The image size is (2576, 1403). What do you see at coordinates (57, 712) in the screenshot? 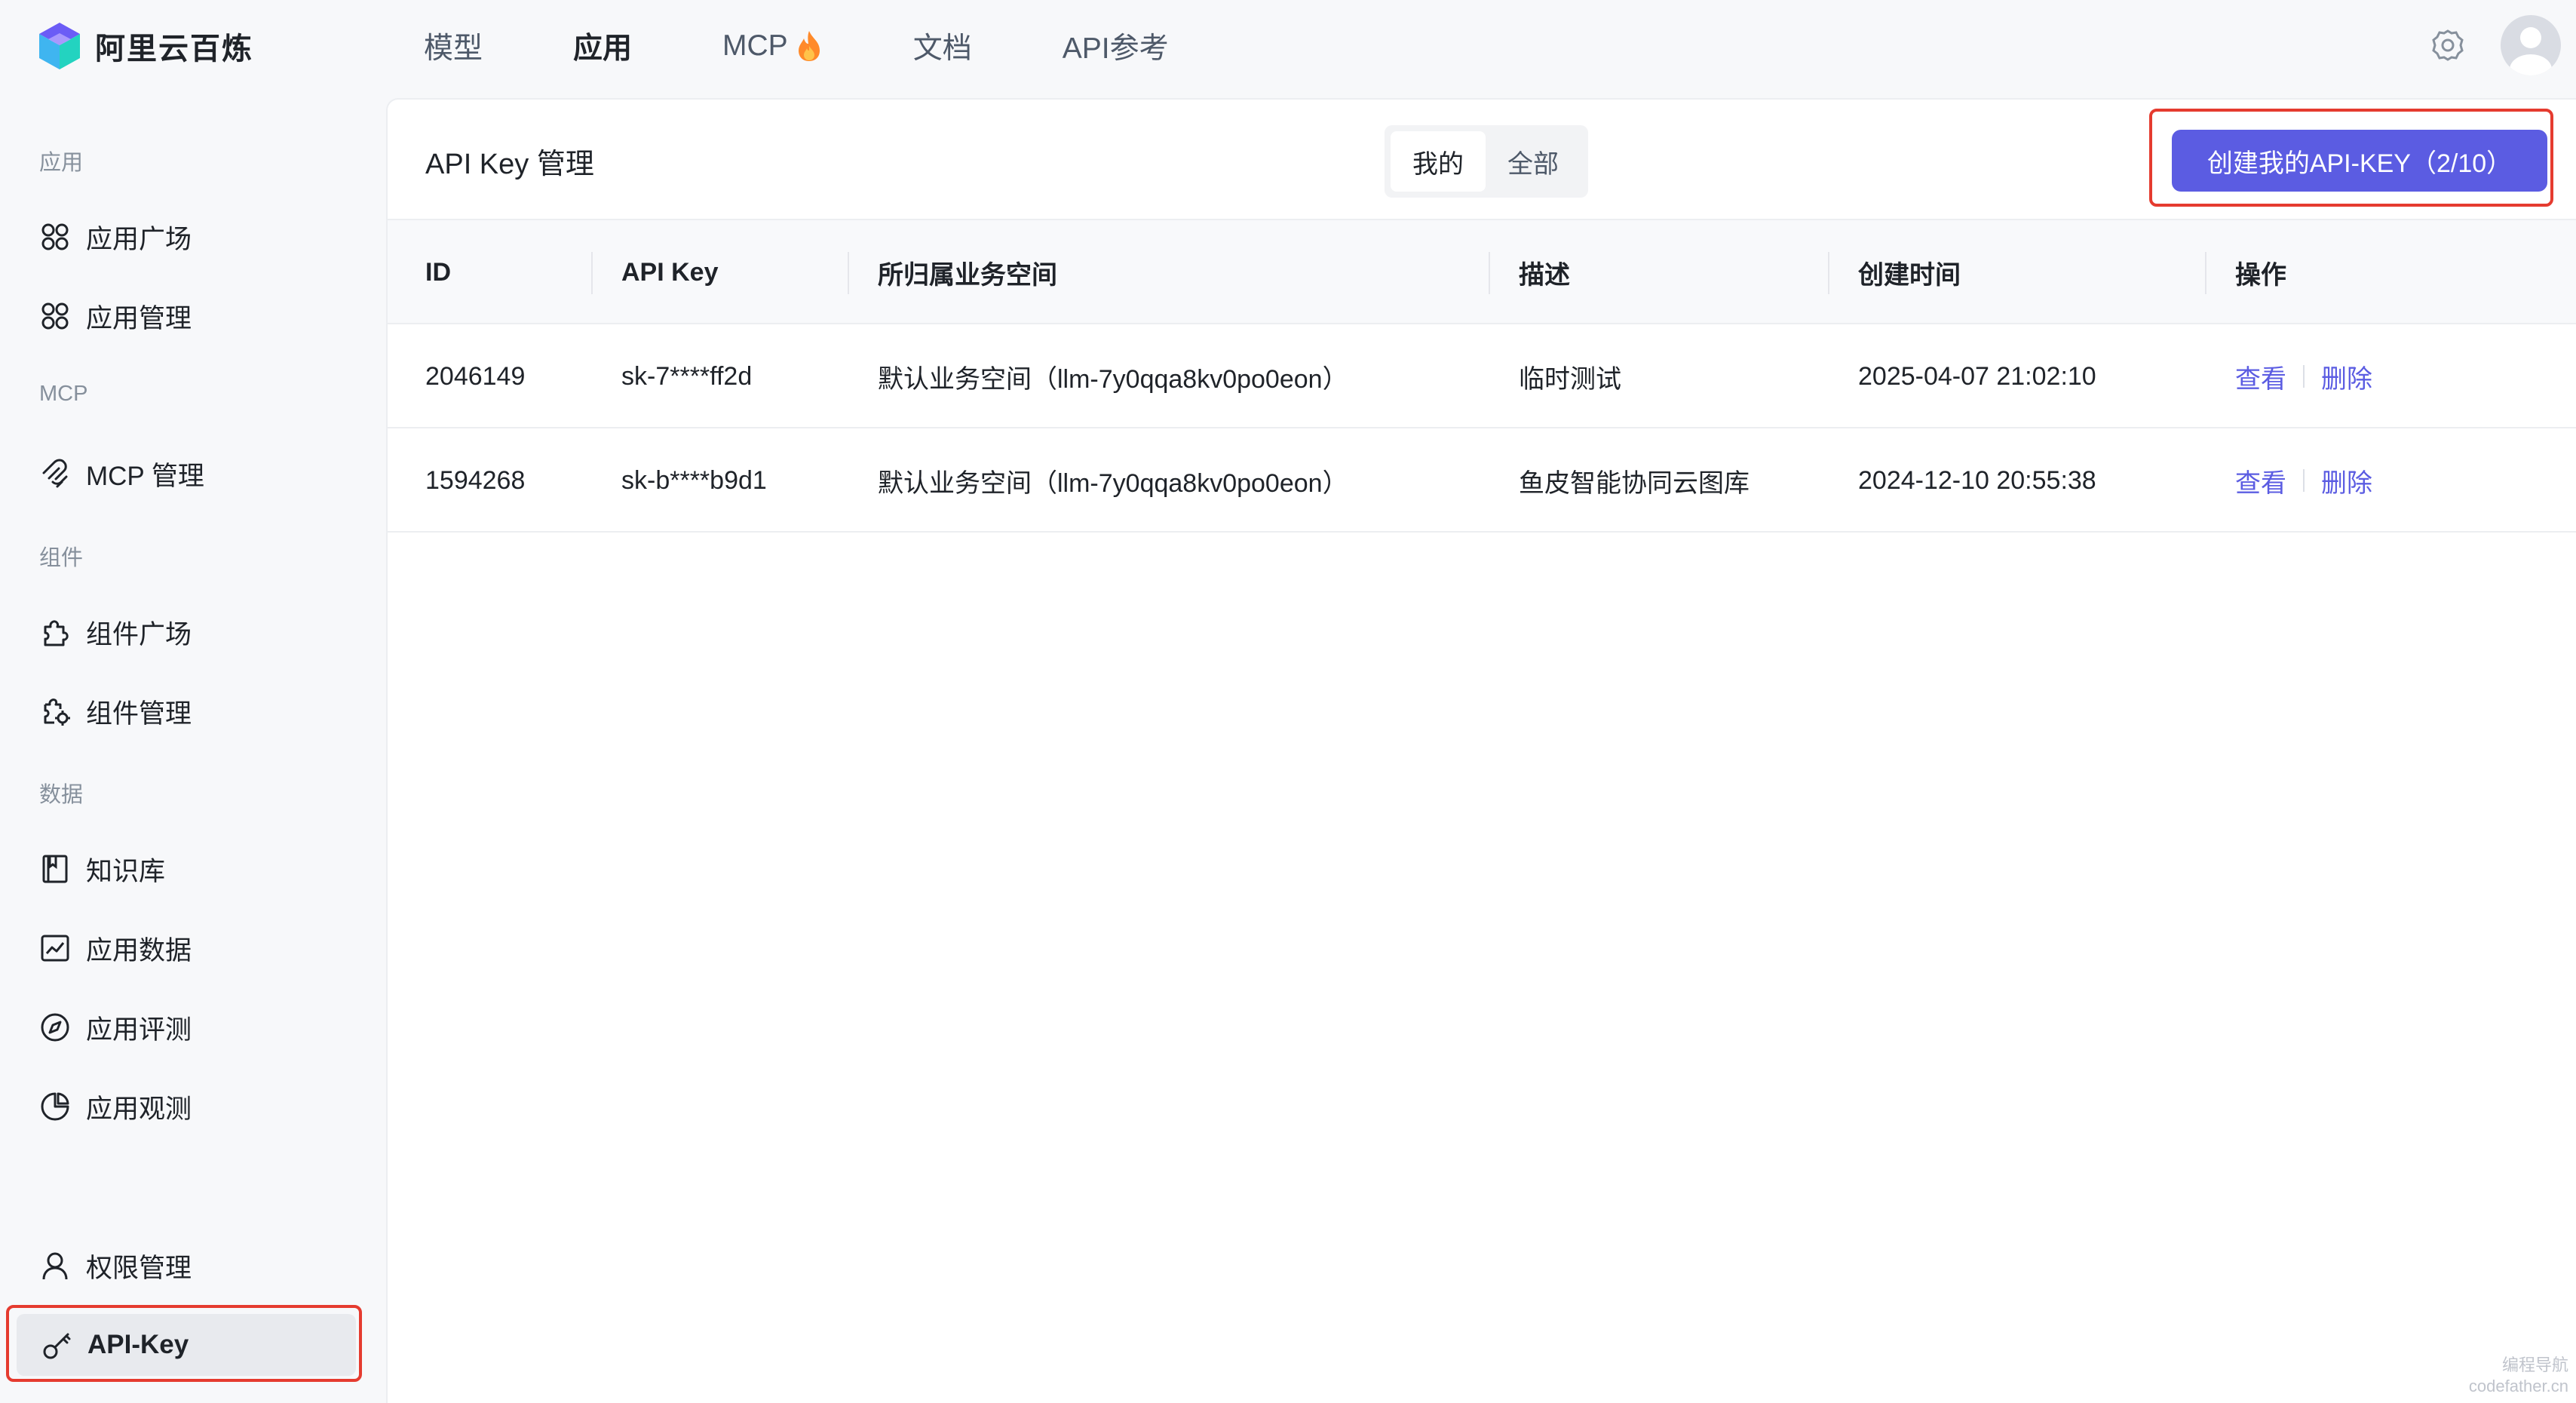
I see `puzzle-gear-icon` at bounding box center [57, 712].